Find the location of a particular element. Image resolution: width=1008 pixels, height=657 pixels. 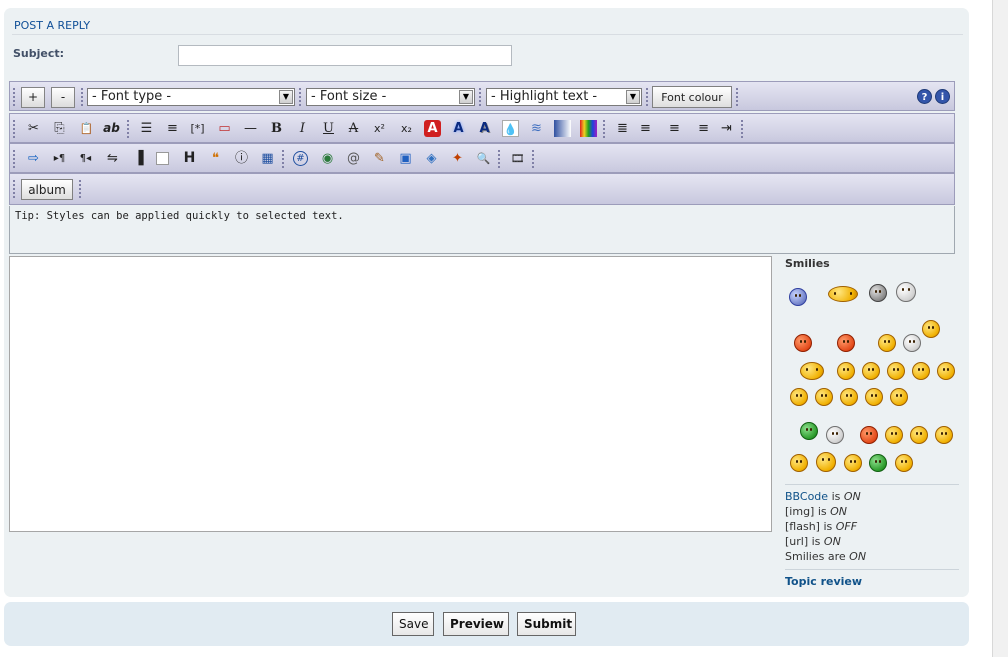

copy-icon: ⎘ is located at coordinates (59, 128).